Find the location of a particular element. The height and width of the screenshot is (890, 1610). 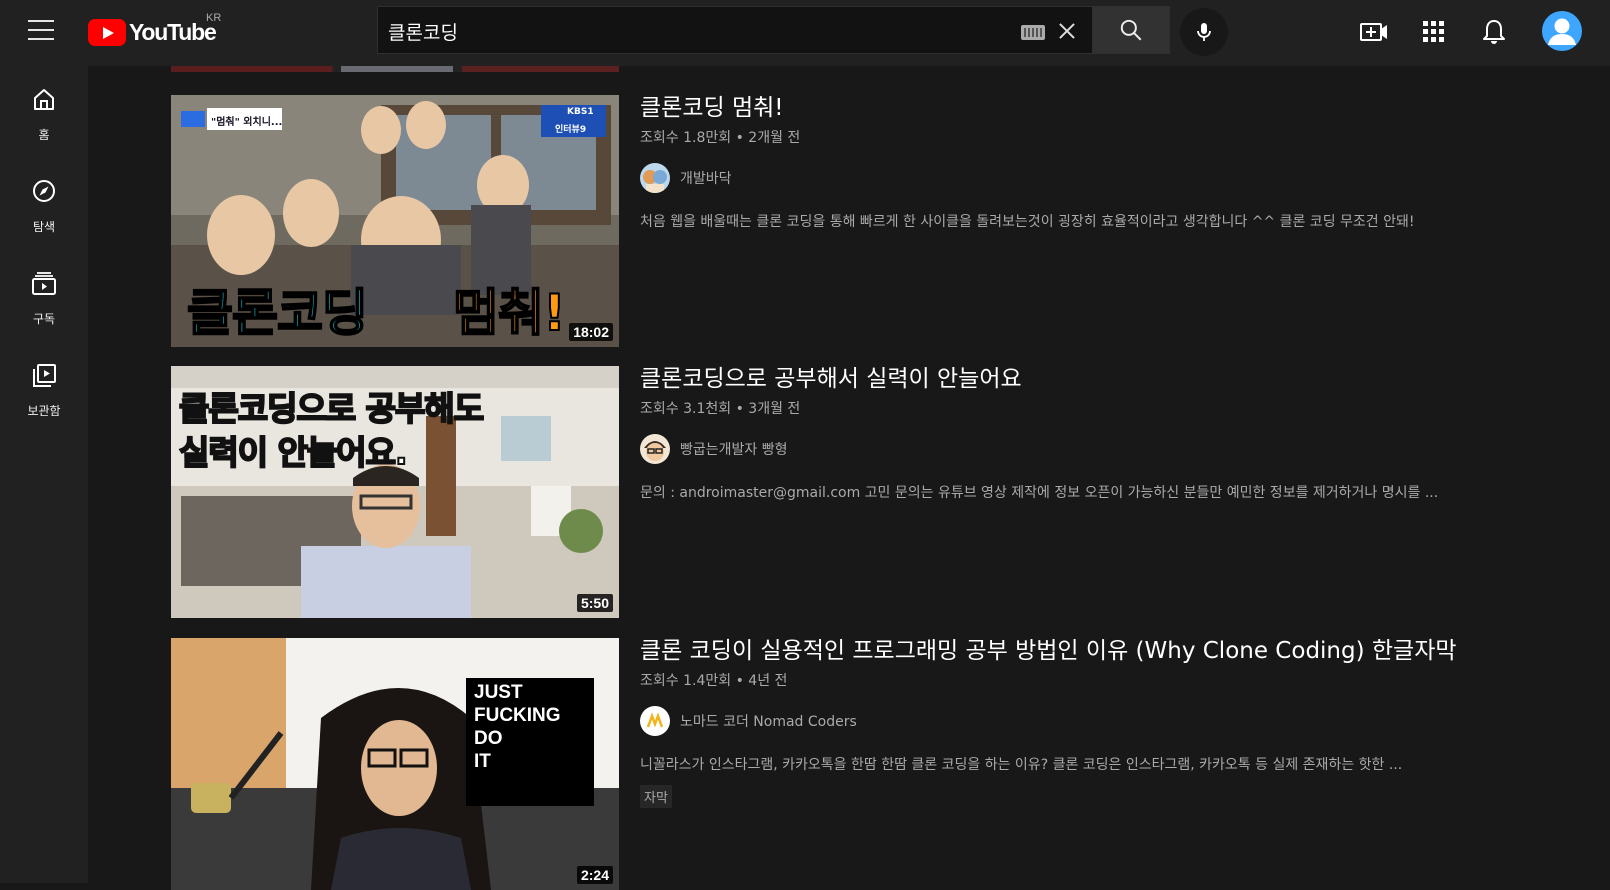

view-count: 조회수 1.4만회 is located at coordinates (686, 681).